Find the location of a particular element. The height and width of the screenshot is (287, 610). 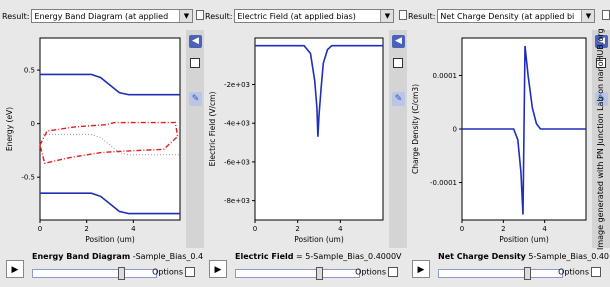

y-tick-label: -2e+03 is located at coordinates (237, 85).